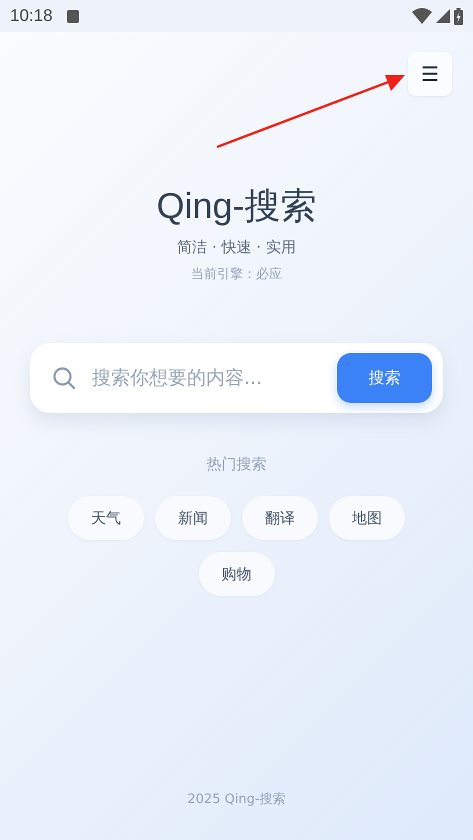  What do you see at coordinates (236, 574) in the screenshot?
I see `tag-chip: 购物` at bounding box center [236, 574].